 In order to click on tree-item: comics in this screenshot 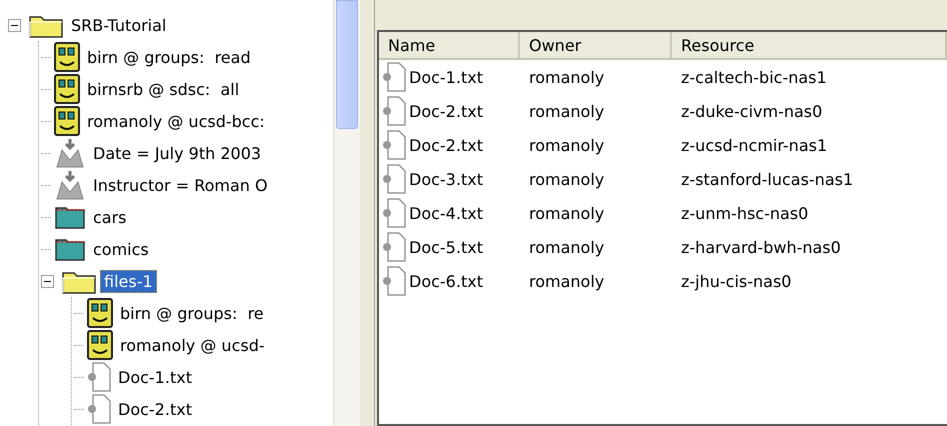, I will do `click(121, 249)`.